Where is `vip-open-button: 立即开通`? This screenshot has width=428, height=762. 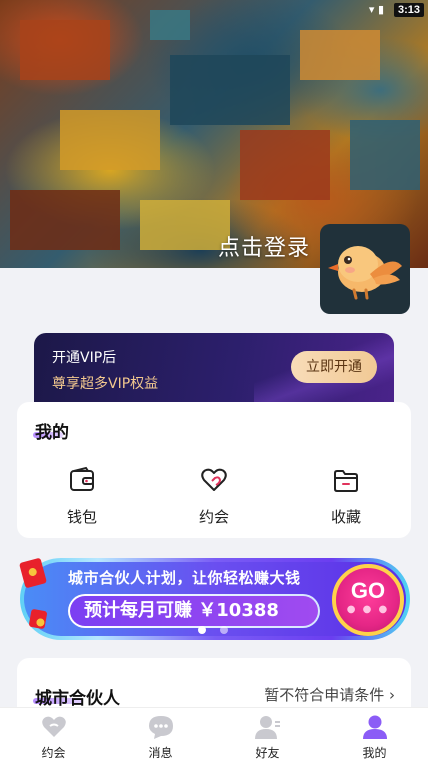
vip-open-button: 立即开通 is located at coordinates (334, 367).